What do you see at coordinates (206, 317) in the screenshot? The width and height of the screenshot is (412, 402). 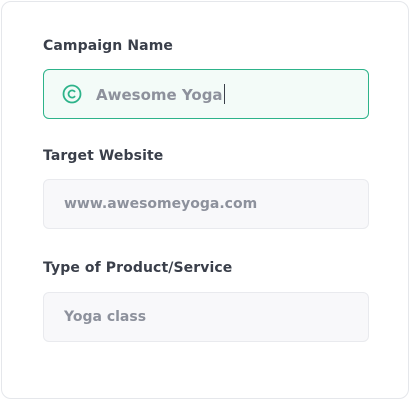 I see `product-type-field: Yoga class` at bounding box center [206, 317].